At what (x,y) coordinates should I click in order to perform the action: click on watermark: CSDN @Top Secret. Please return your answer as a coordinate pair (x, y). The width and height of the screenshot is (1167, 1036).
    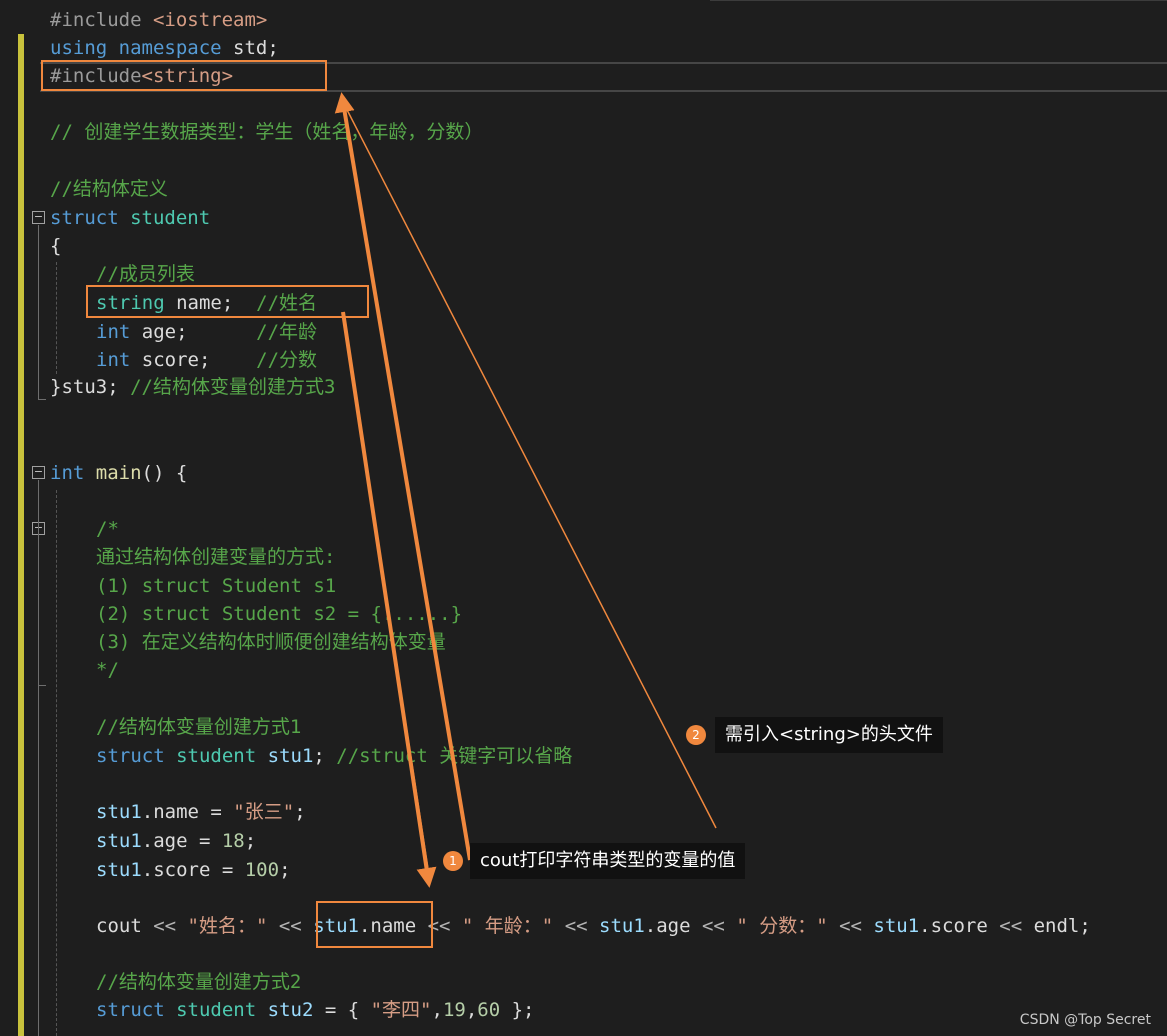
    Looking at the image, I should click on (1085, 1020).